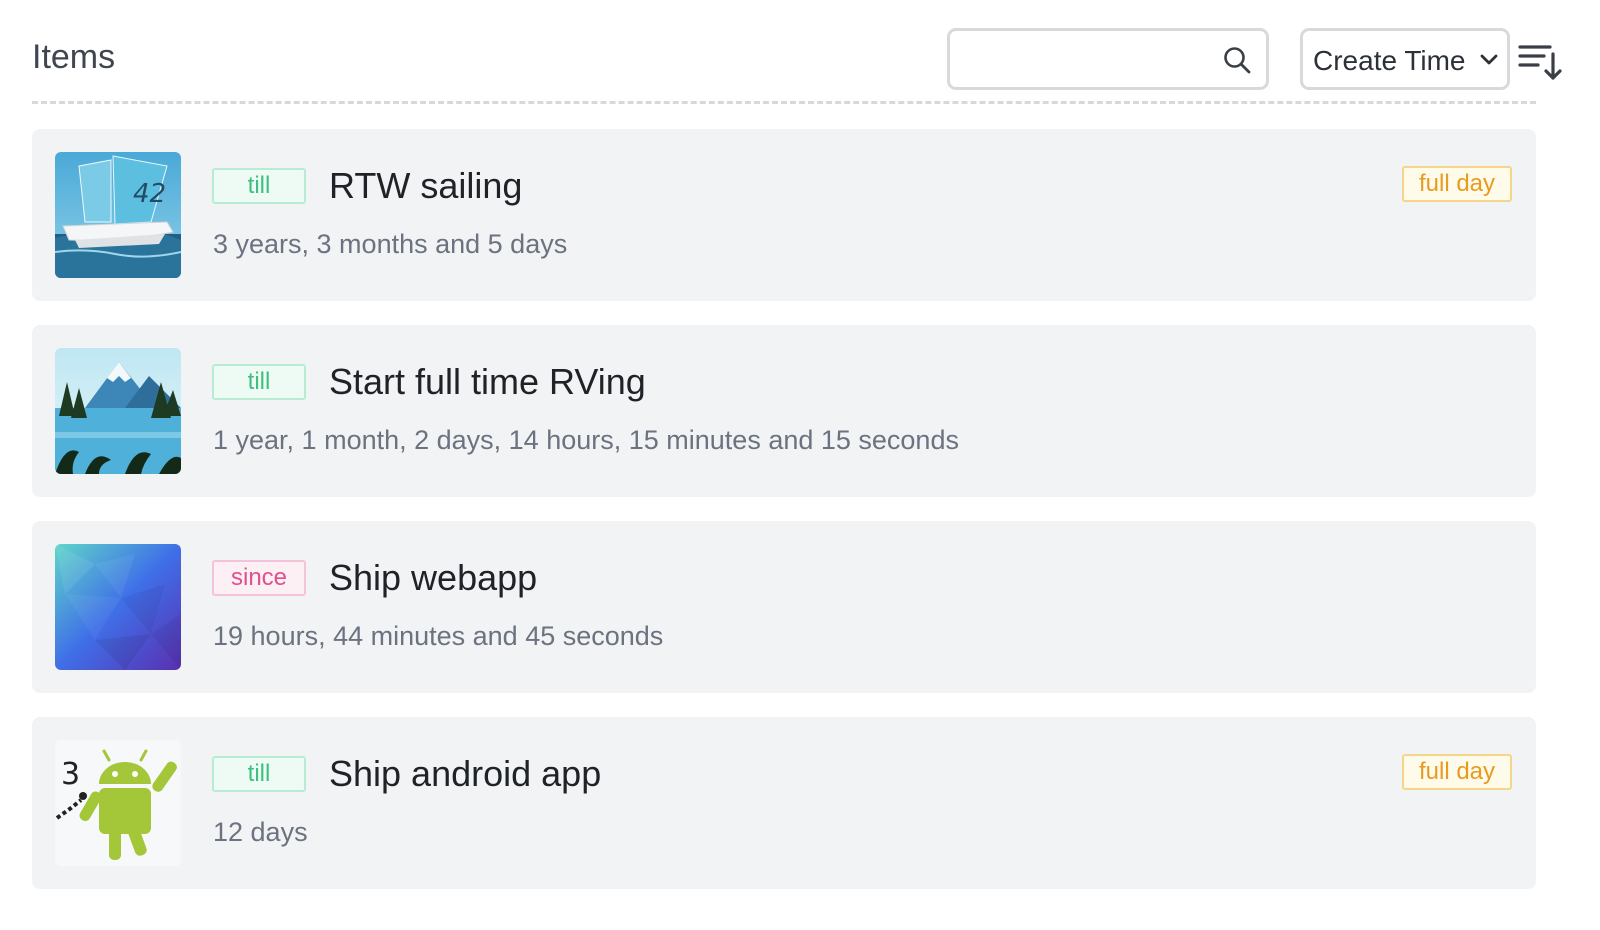 The width and height of the screenshot is (1600, 930). Describe the element at coordinates (438, 636) in the screenshot. I see `item-duration: 19 hours, 44 minutes and 45 seconds` at that location.